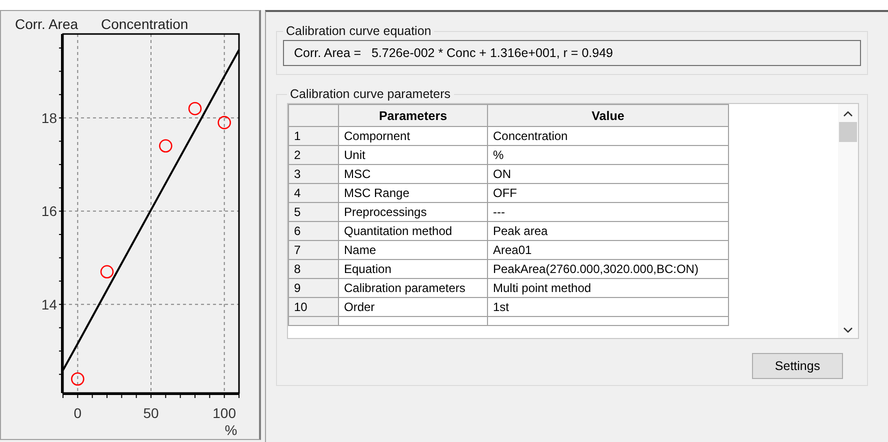 This screenshot has height=442, width=888. What do you see at coordinates (313, 115) in the screenshot?
I see `corner-cell` at bounding box center [313, 115].